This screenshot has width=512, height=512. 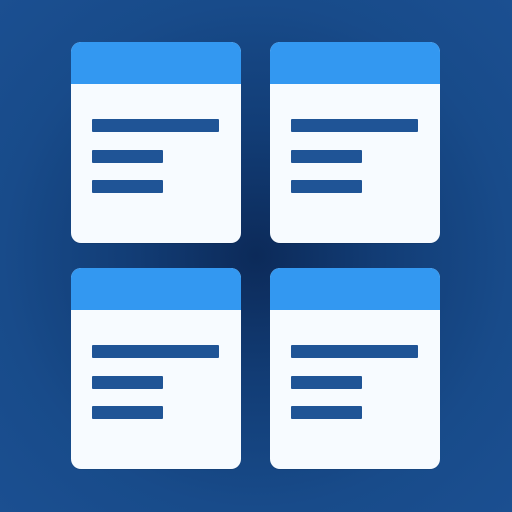 I want to click on document-card-bottom-left, so click(x=156, y=368).